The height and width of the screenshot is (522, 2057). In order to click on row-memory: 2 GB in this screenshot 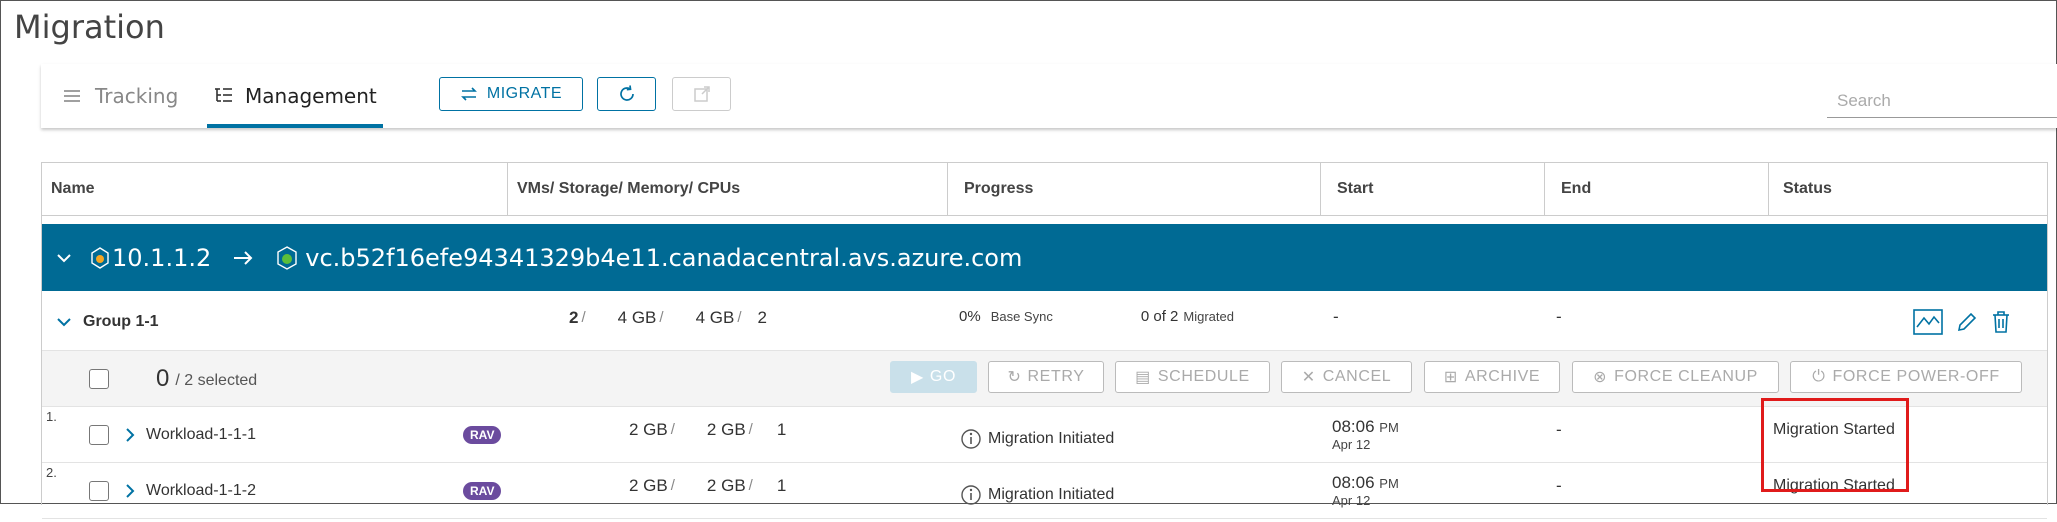, I will do `click(726, 429)`.